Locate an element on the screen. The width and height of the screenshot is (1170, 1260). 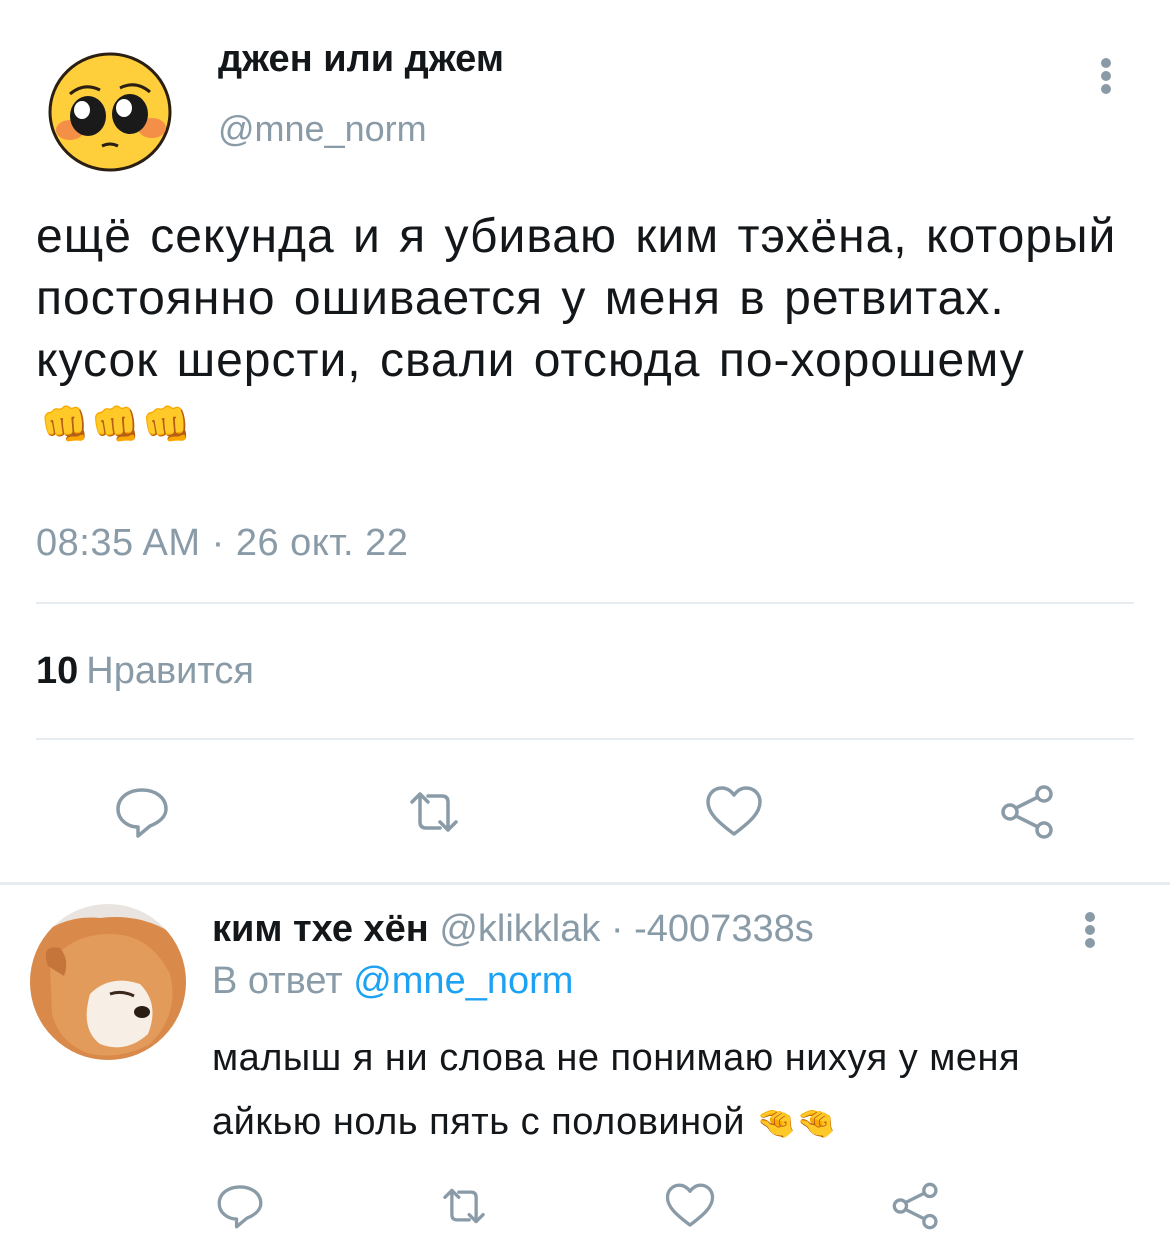
reply-to-line: В ответ @mne_norm is located at coordinates (392, 981).